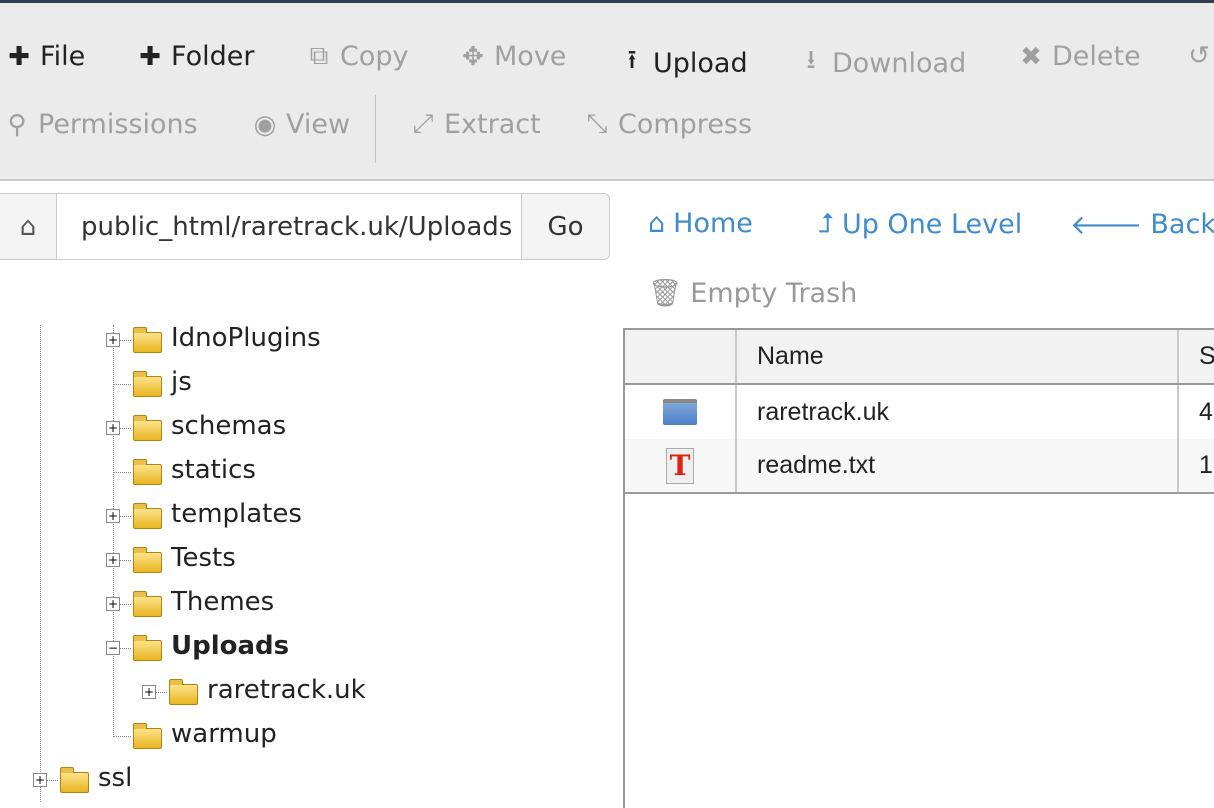 The width and height of the screenshot is (1214, 808). Describe the element at coordinates (920, 224) in the screenshot. I see `up-one-level-link: ⮥ Up One Level` at that location.